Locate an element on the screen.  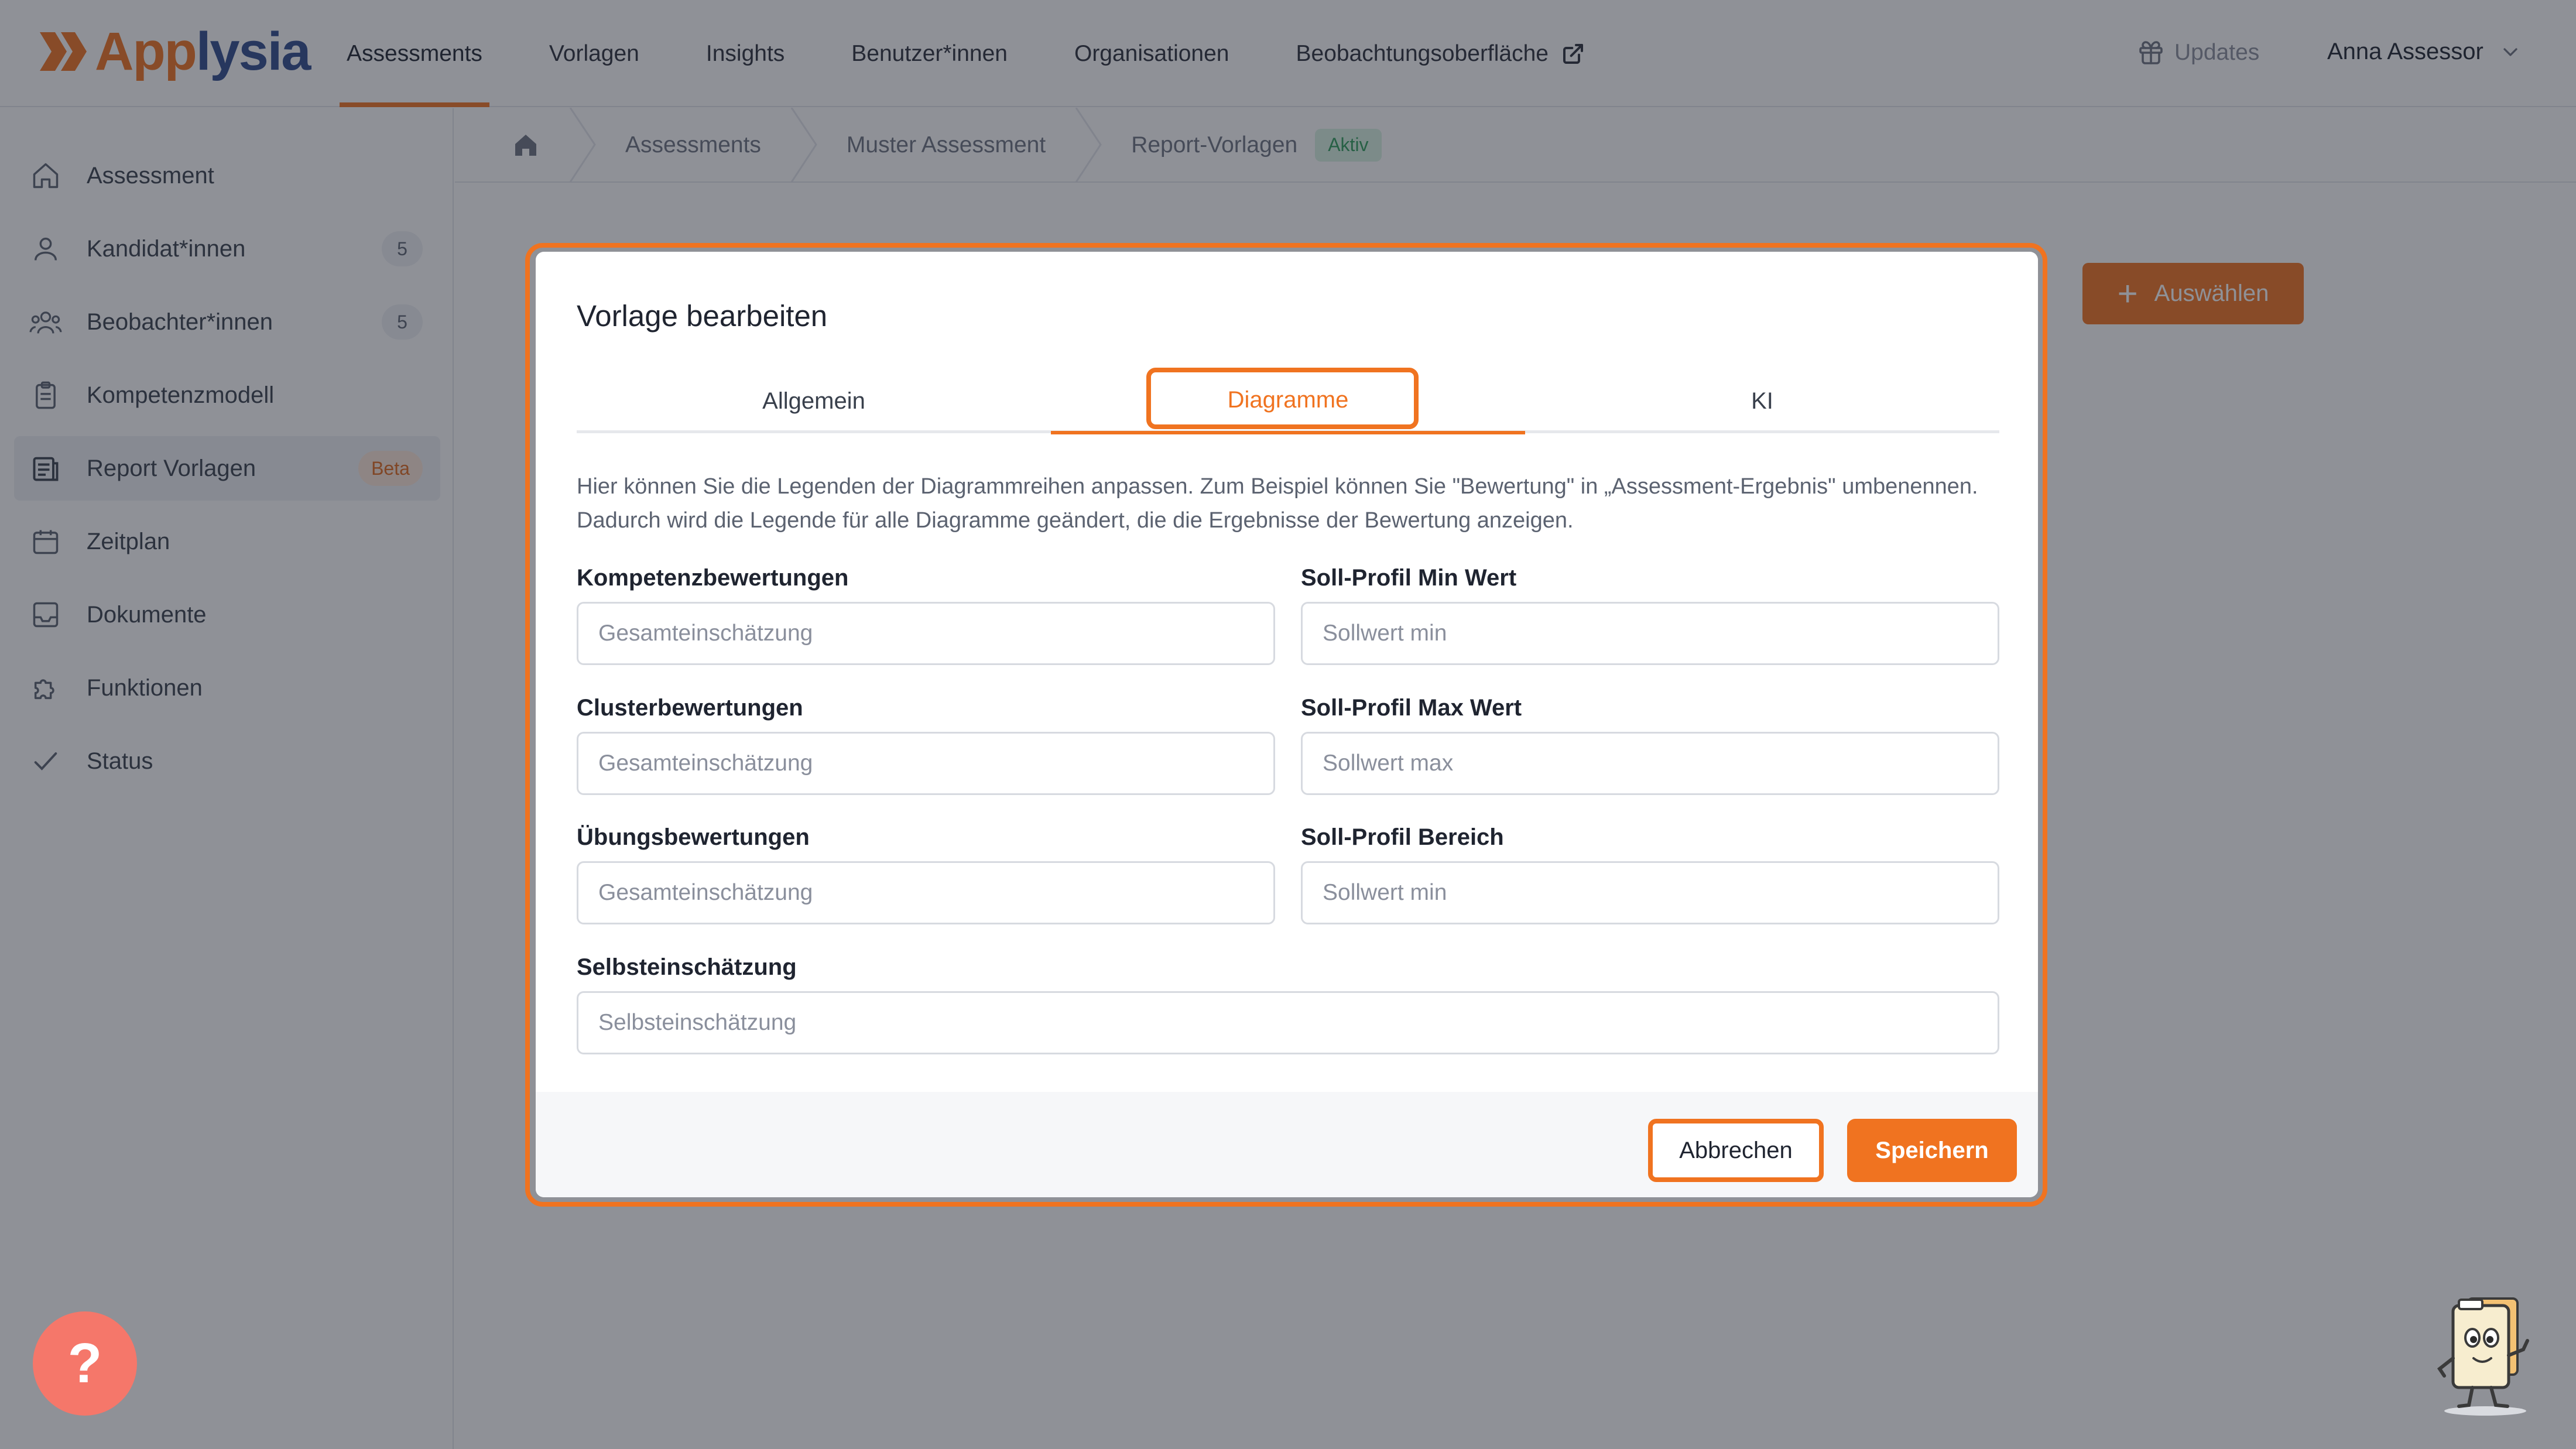
help-button: ? is located at coordinates (85, 1363).